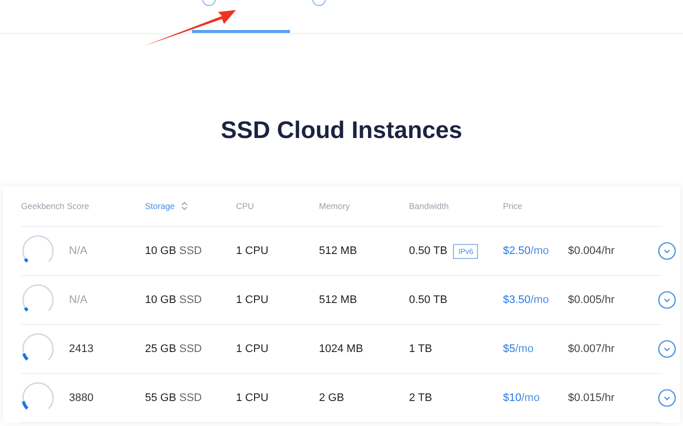 This screenshot has width=683, height=426. Describe the element at coordinates (332, 398) in the screenshot. I see `memory-cell-text: 2 GB` at that location.